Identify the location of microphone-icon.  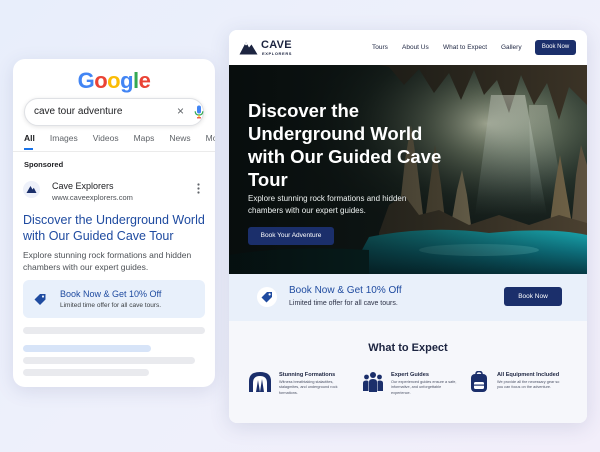
(199, 112).